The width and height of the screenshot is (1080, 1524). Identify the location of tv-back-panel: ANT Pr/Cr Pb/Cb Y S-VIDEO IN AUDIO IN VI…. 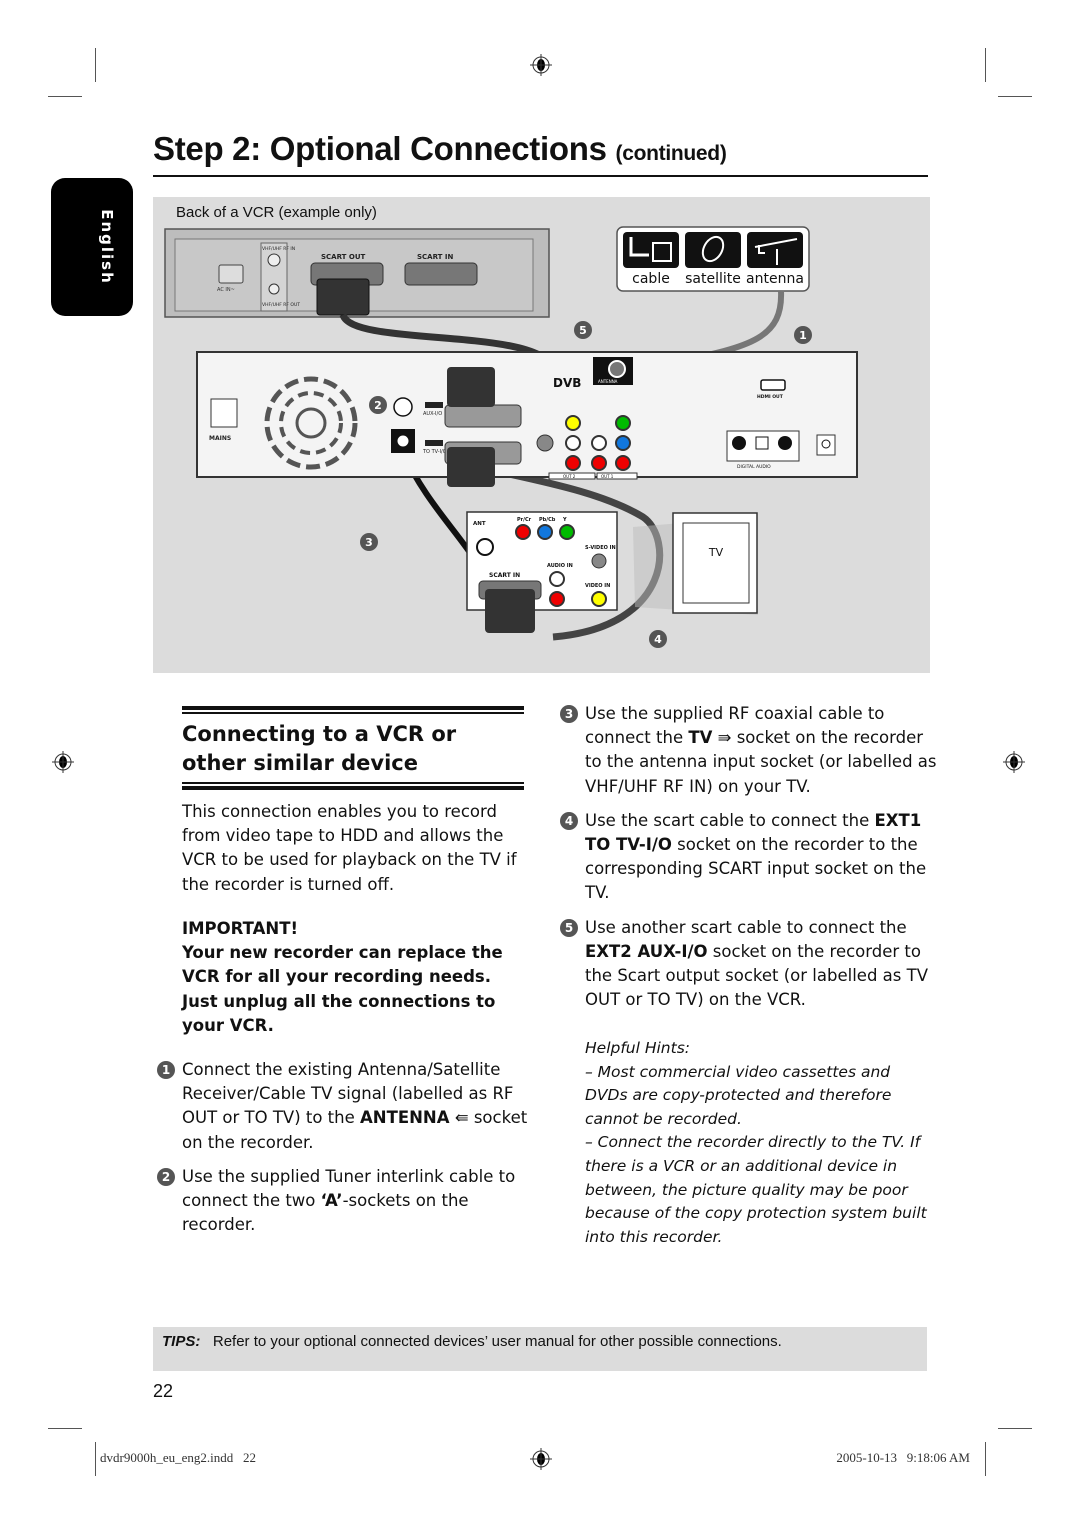
(542, 572).